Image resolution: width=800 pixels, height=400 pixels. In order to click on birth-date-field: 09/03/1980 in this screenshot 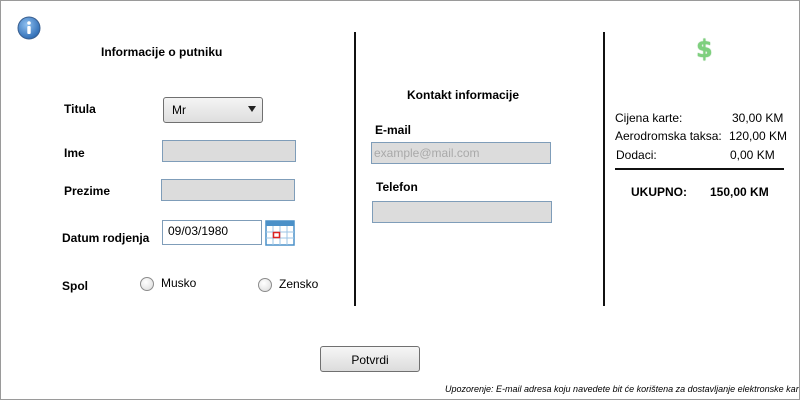, I will do `click(212, 232)`.